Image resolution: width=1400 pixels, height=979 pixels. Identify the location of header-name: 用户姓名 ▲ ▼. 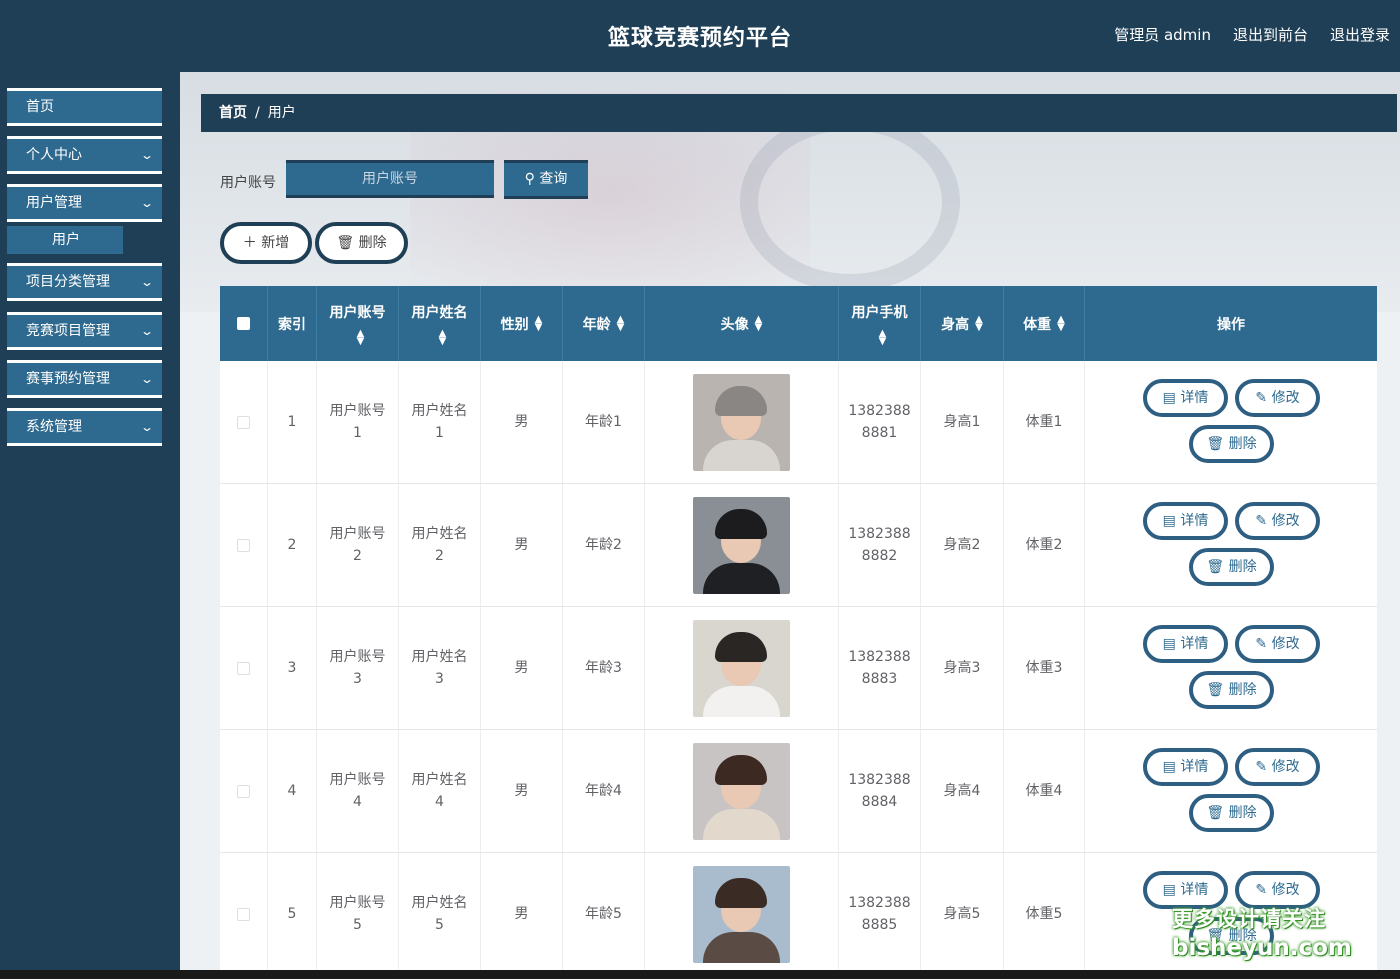
(440, 323).